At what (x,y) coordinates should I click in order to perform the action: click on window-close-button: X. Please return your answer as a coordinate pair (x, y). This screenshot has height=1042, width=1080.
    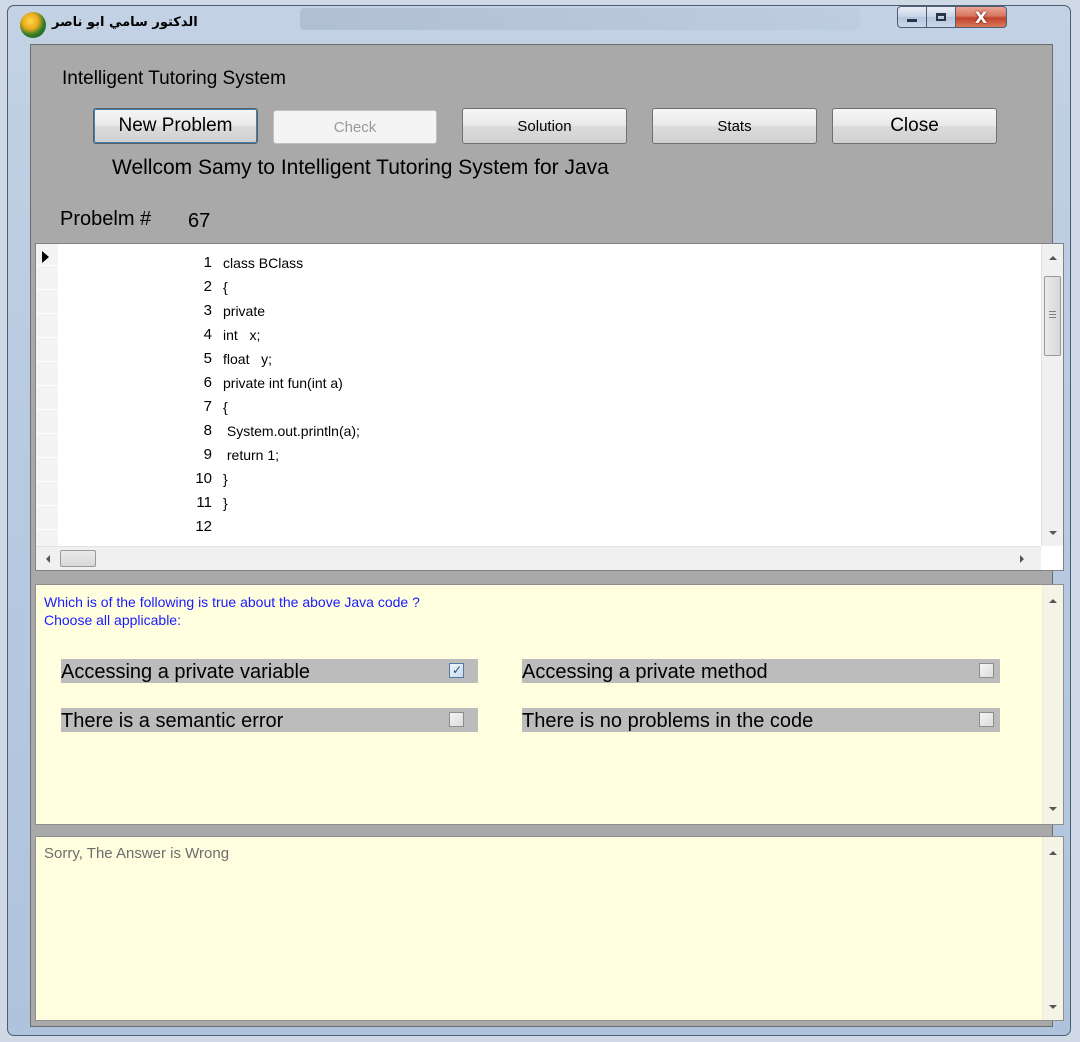
    Looking at the image, I should click on (981, 17).